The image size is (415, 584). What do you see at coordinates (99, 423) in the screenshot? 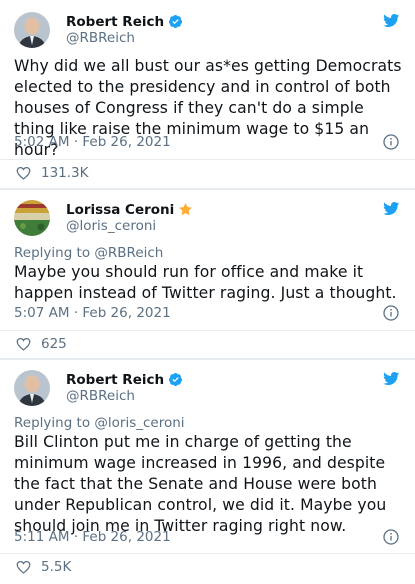
I see `replying-to: Replying to @loris_ceroni` at bounding box center [99, 423].